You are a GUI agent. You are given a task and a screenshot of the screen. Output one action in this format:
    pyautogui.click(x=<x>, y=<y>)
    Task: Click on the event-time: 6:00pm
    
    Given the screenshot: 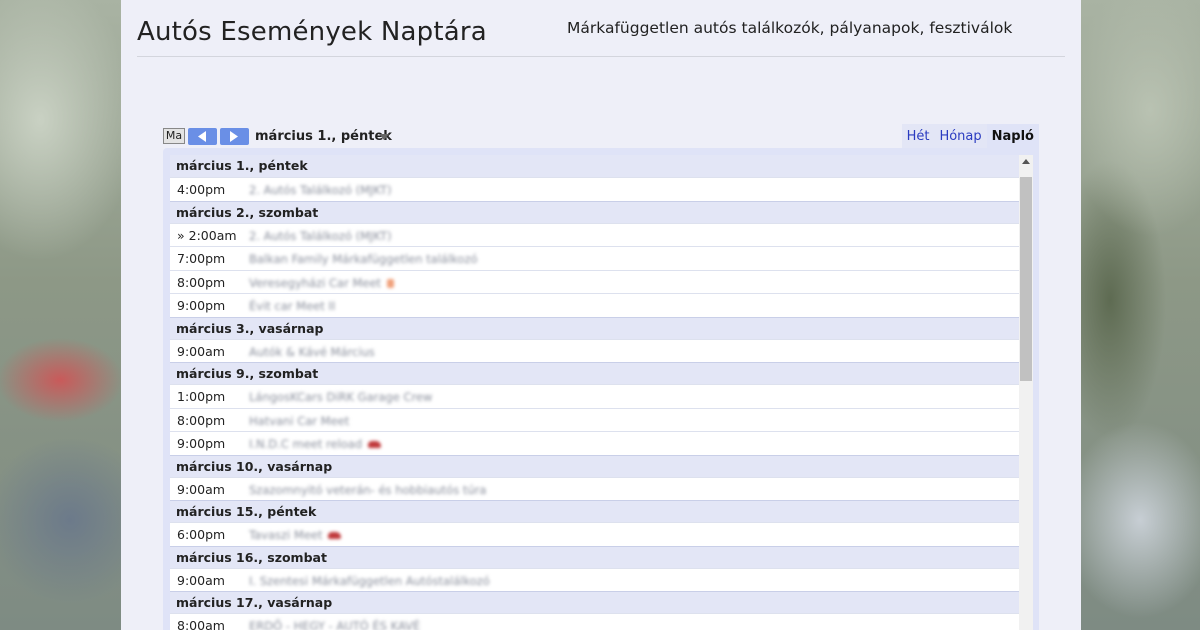 What is the action you would take?
    pyautogui.click(x=201, y=534)
    